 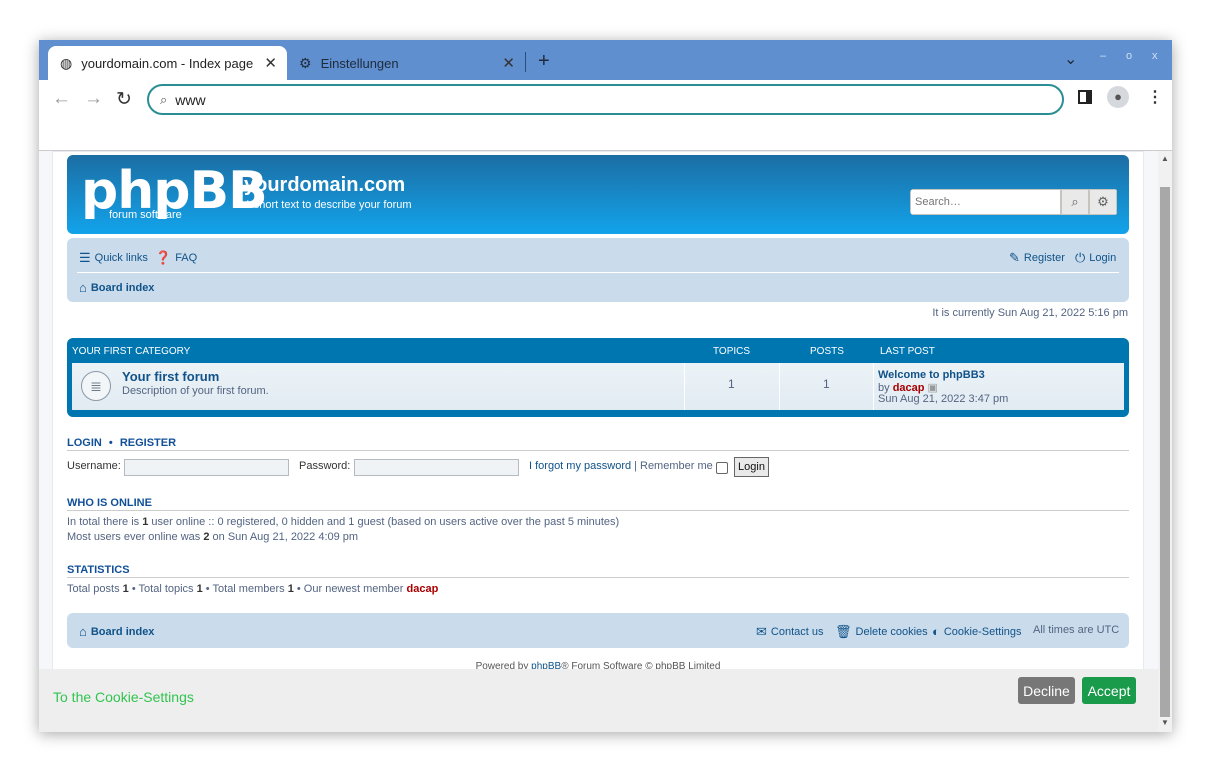 What do you see at coordinates (124, 99) in the screenshot?
I see `reload-icon: ↻` at bounding box center [124, 99].